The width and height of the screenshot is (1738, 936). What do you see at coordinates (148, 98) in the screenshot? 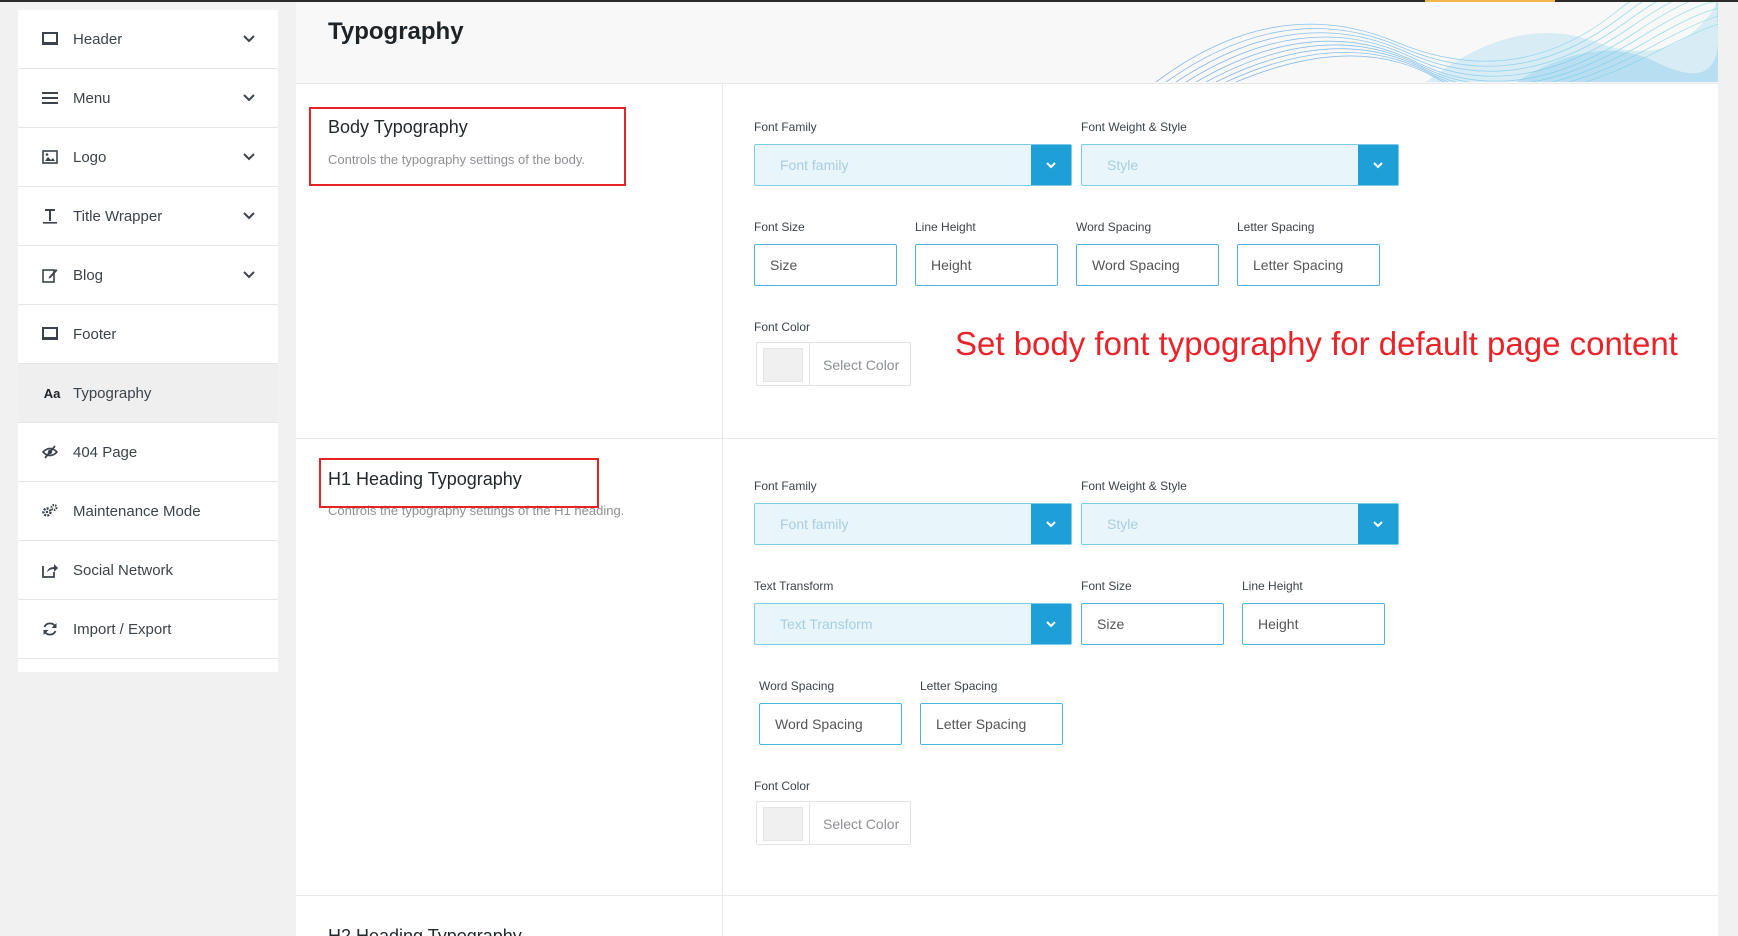
I see `sidebar-item-menu: Menu` at bounding box center [148, 98].